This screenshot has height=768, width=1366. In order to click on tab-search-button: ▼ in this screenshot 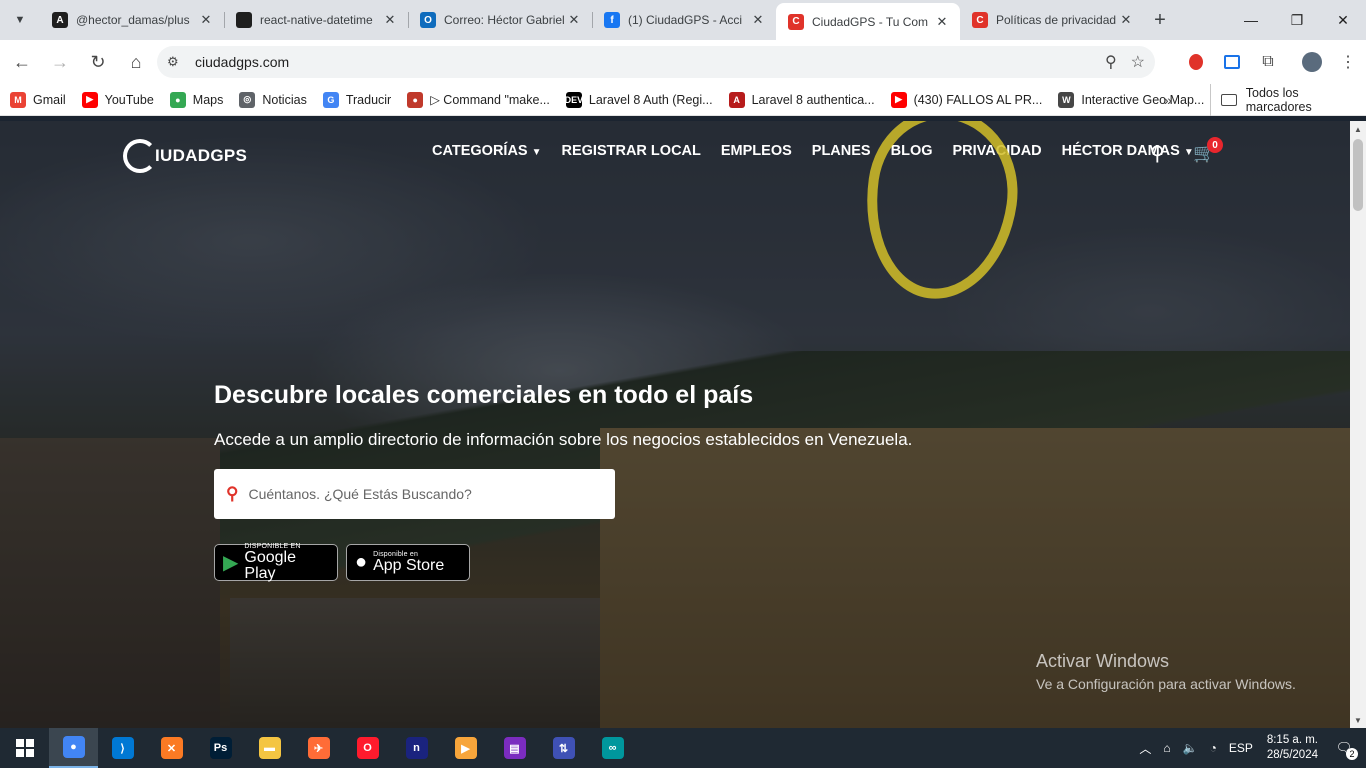, I will do `click(20, 20)`.